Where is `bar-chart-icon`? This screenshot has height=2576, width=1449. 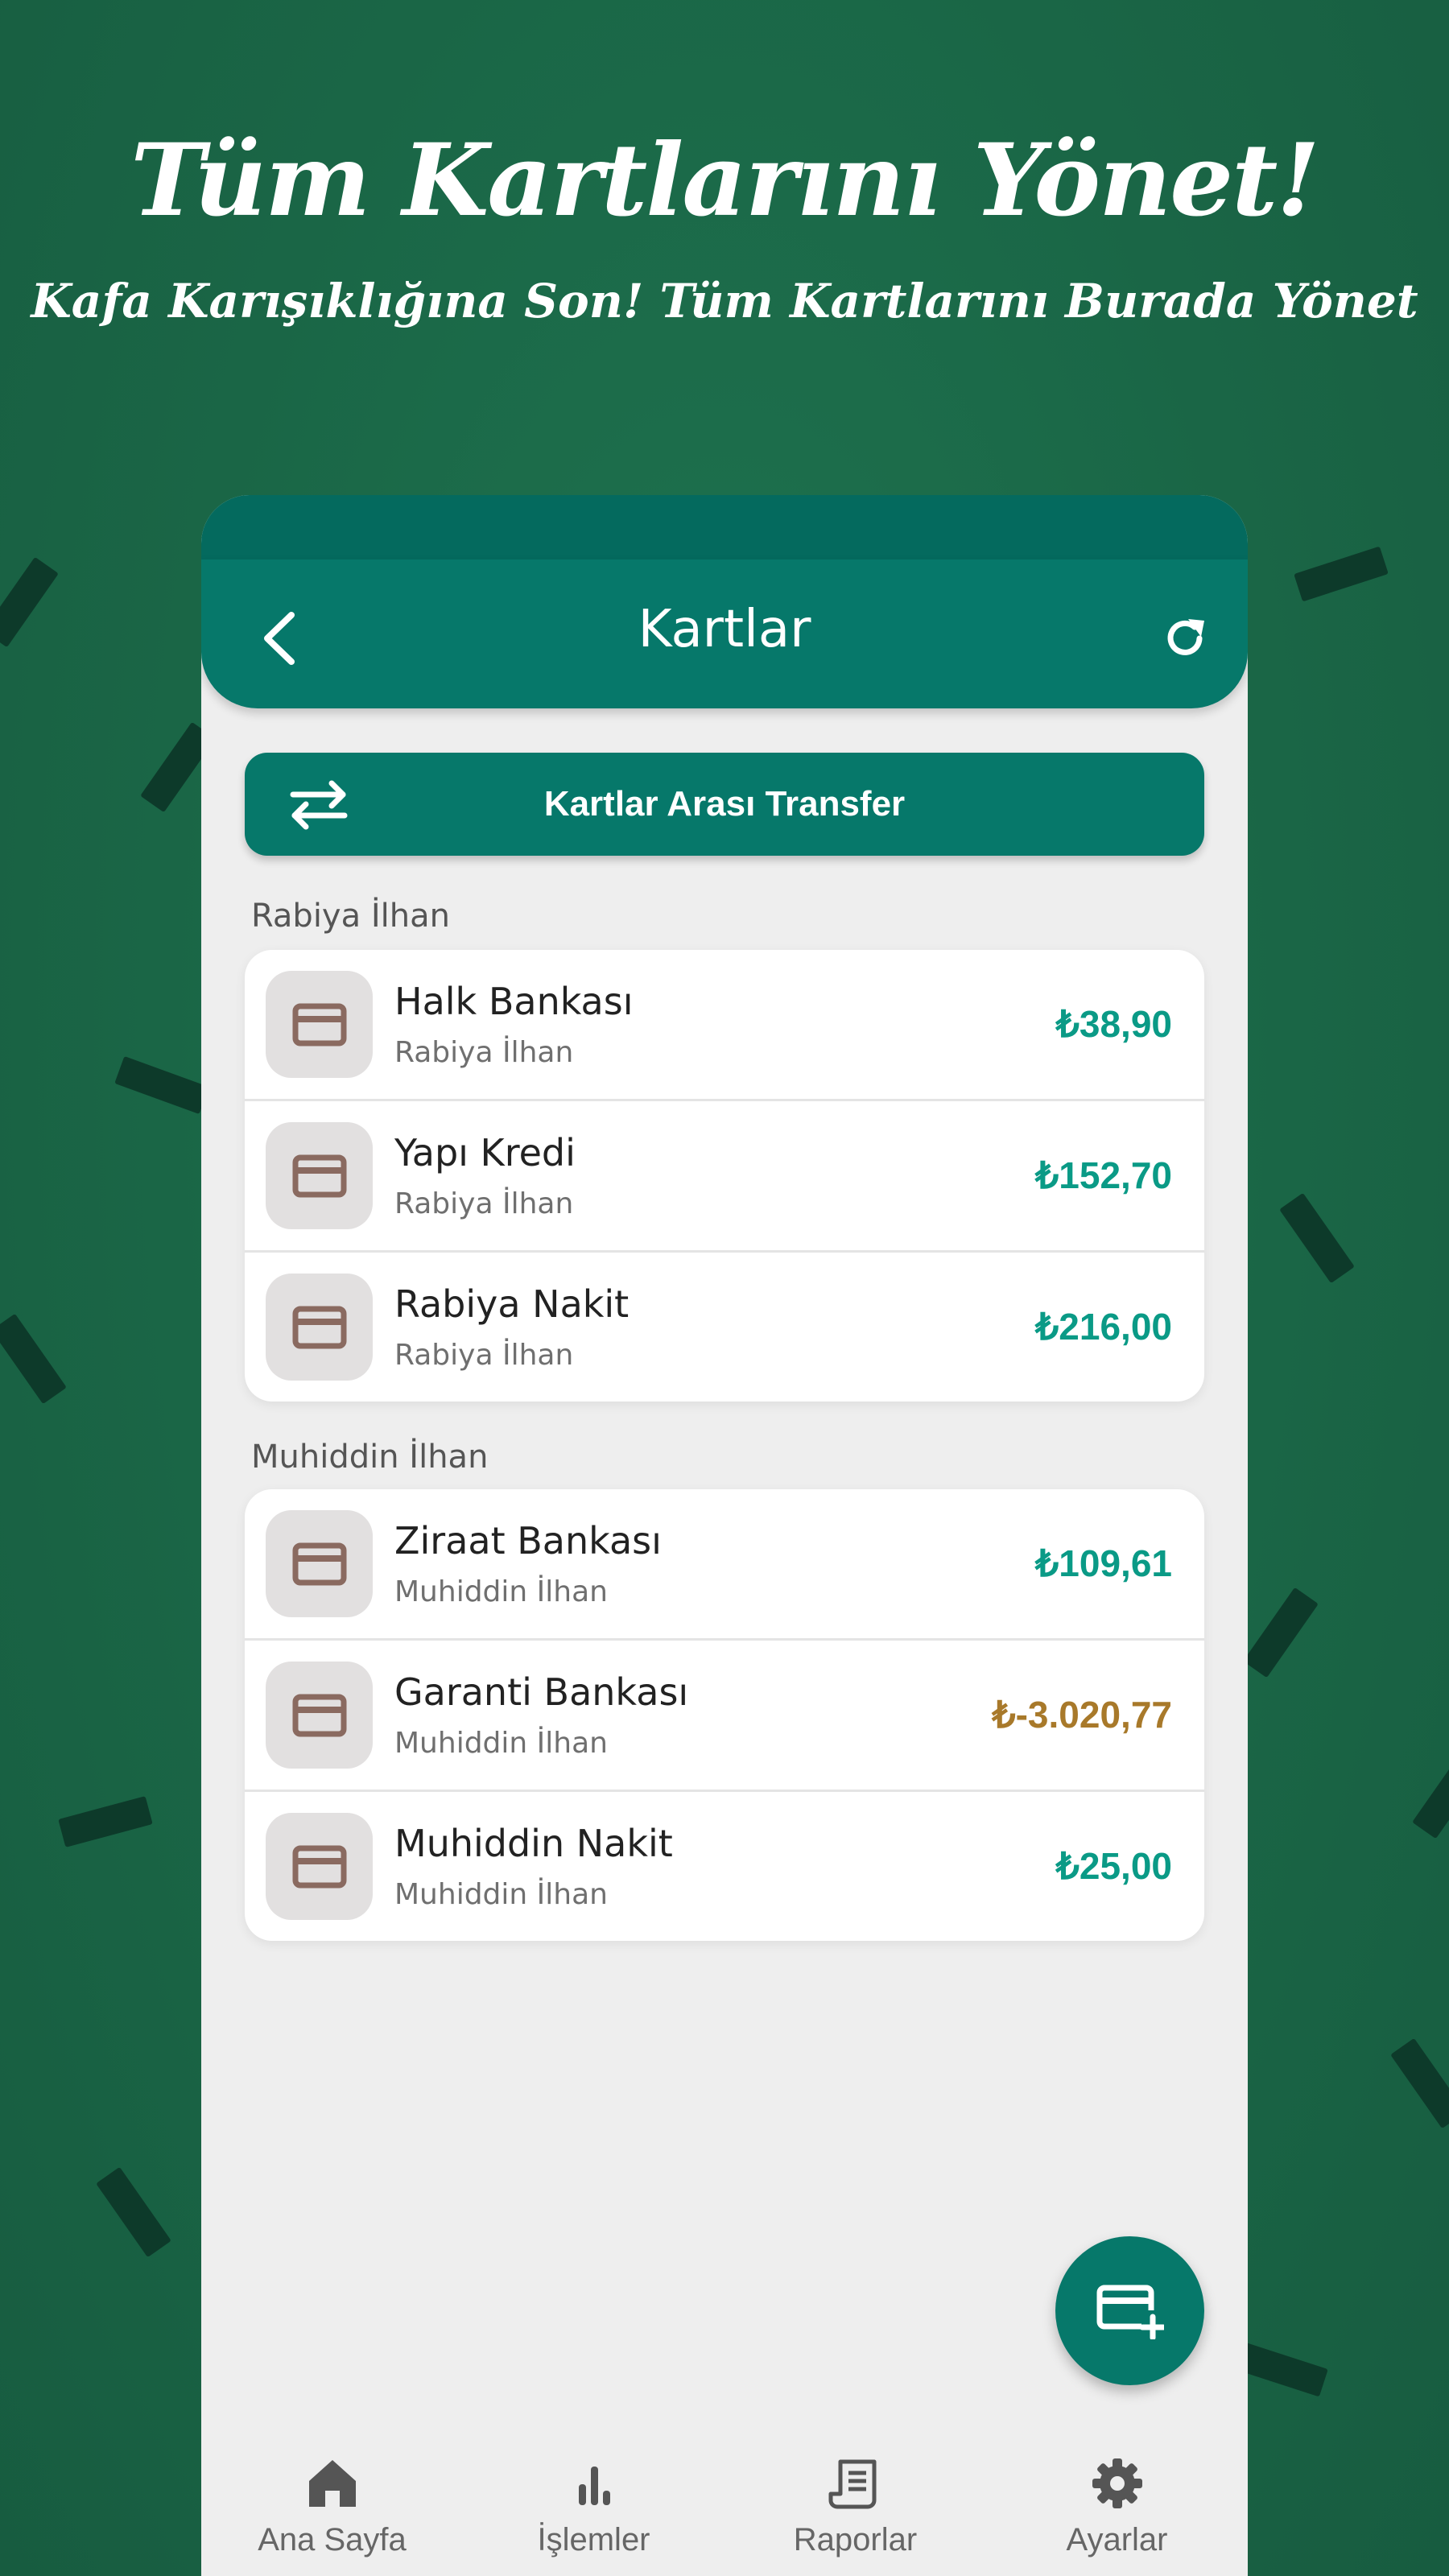
bar-chart-icon is located at coordinates (594, 2486).